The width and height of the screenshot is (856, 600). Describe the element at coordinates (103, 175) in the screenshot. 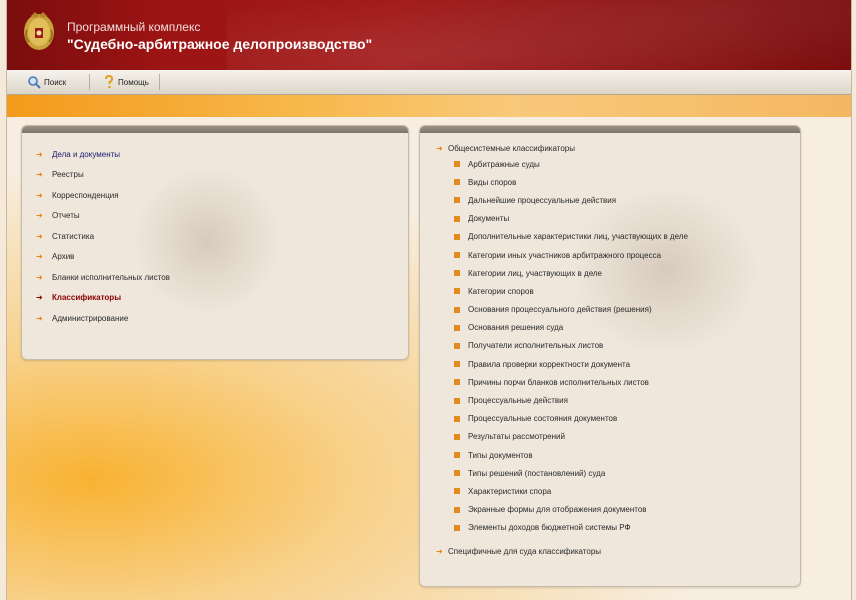

I see `menu-item-registers: ➜ Реестры` at that location.